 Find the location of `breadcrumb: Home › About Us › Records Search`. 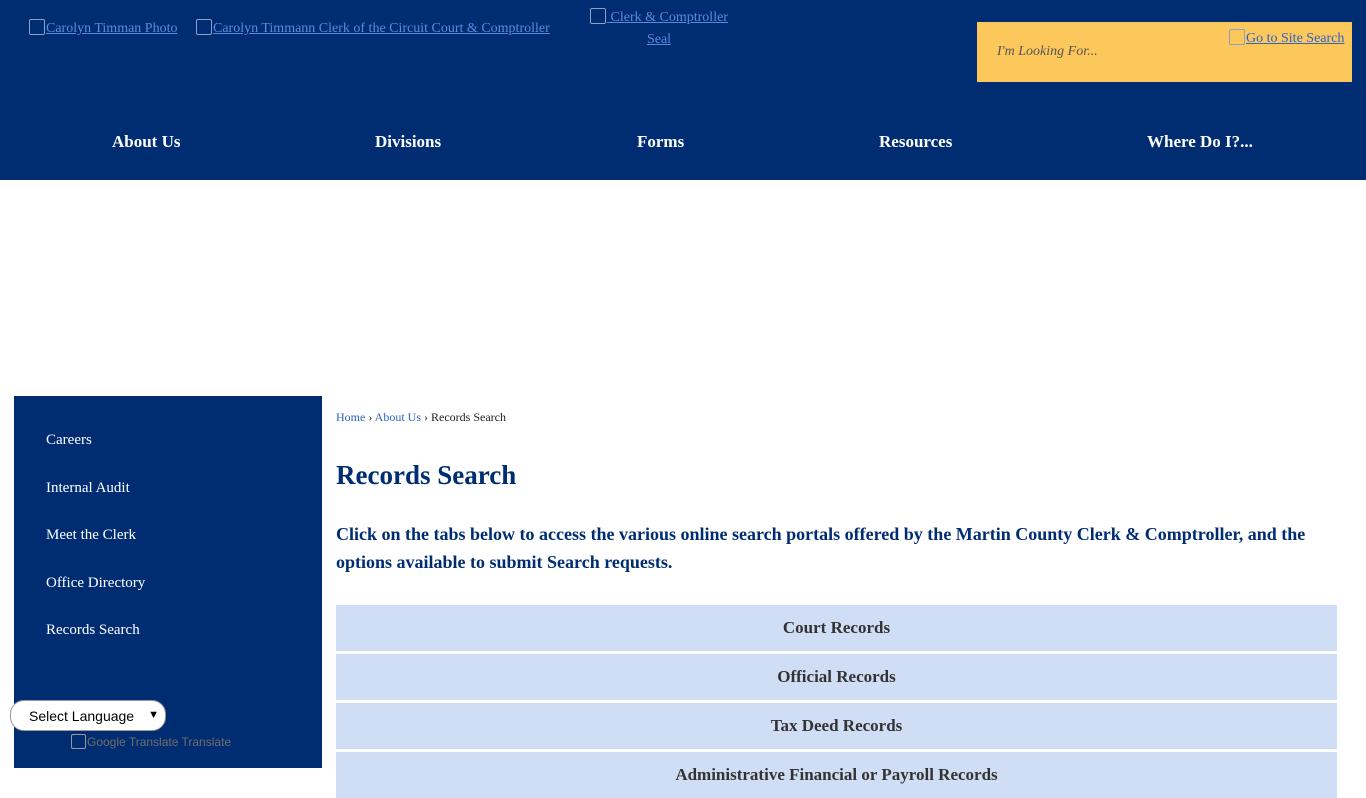

breadcrumb: Home › About Us › Records Search is located at coordinates (421, 417).